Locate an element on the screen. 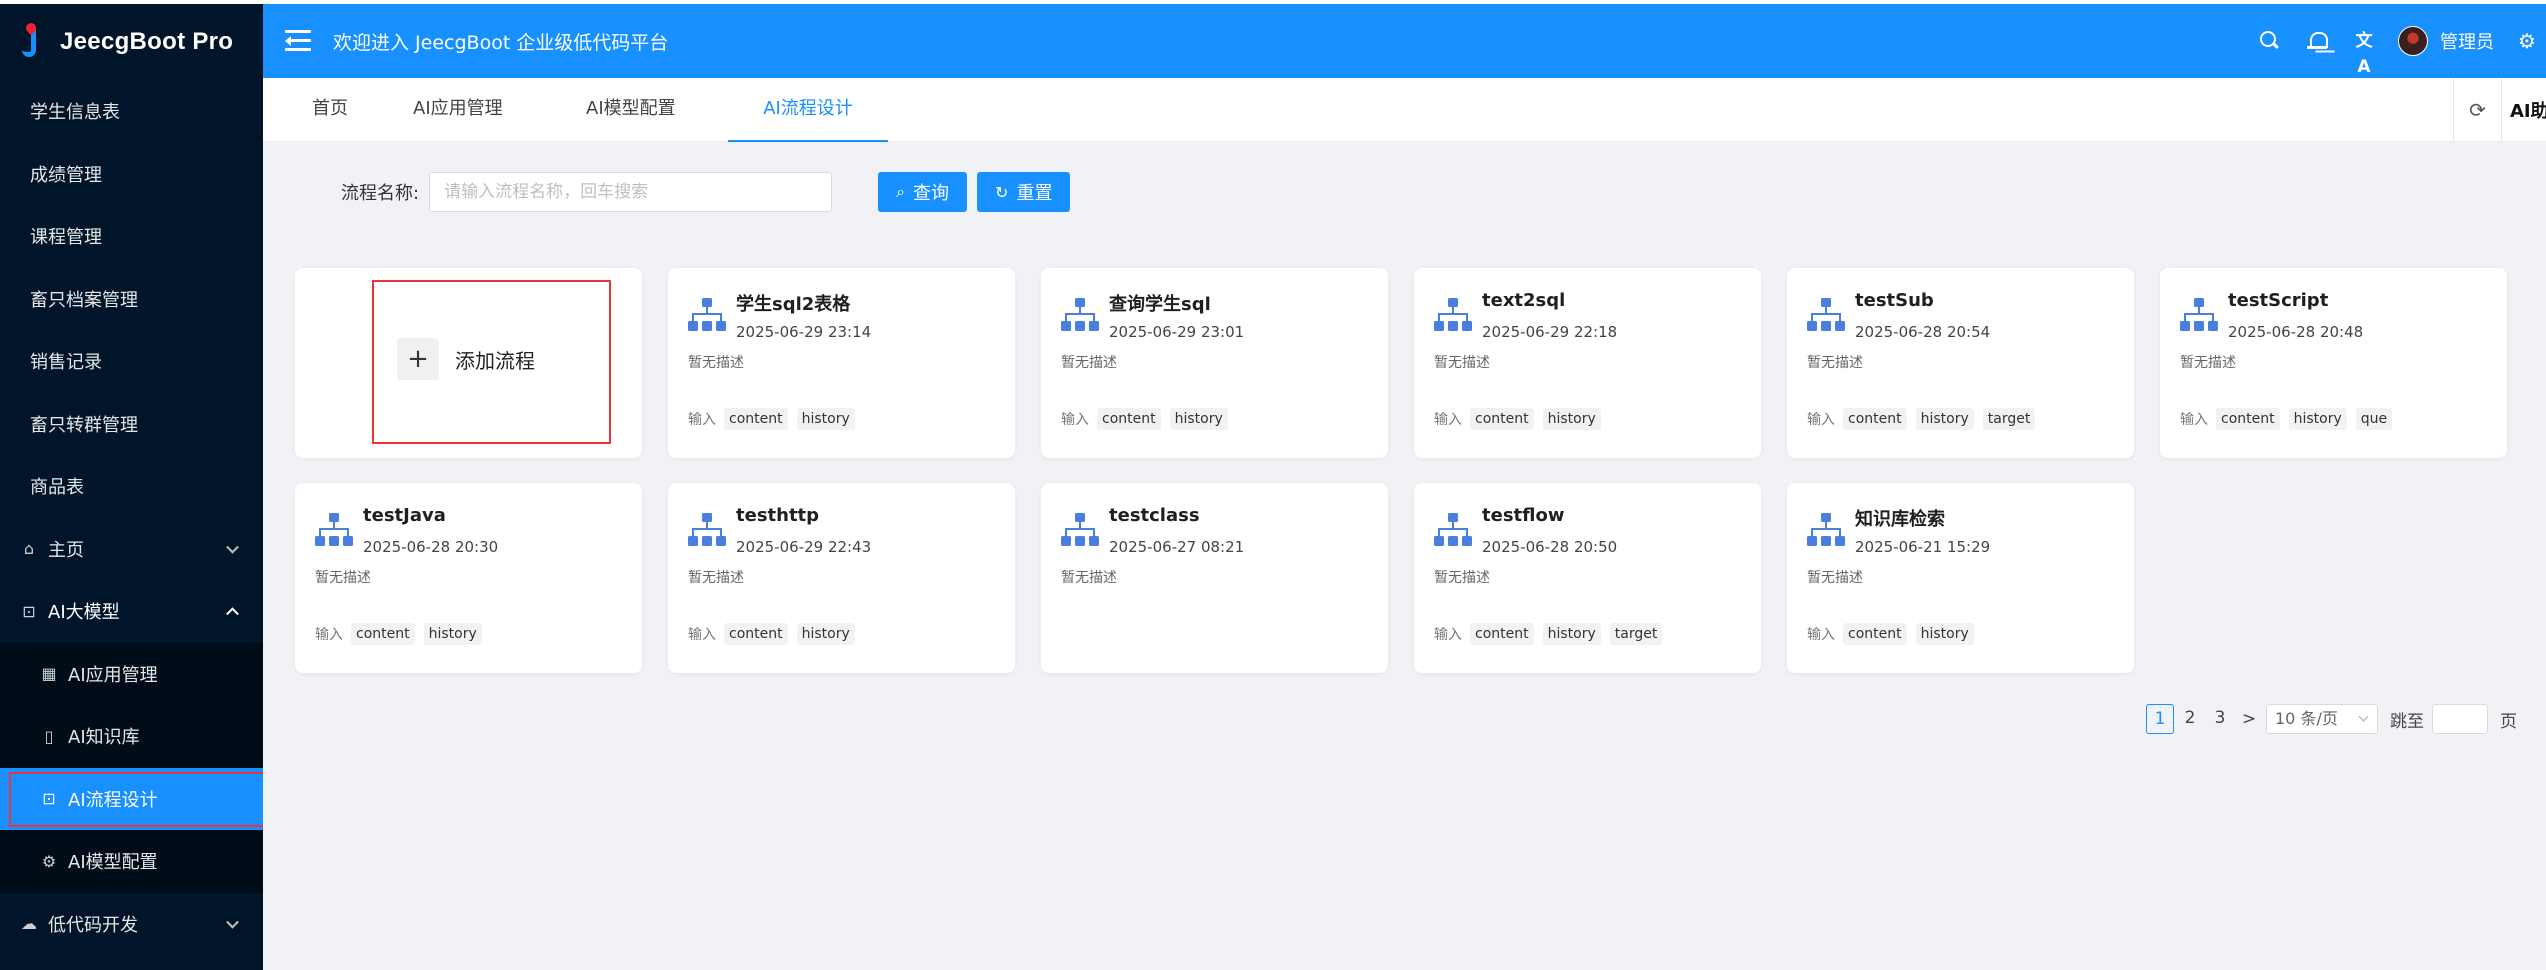  avatar is located at coordinates (2413, 41).